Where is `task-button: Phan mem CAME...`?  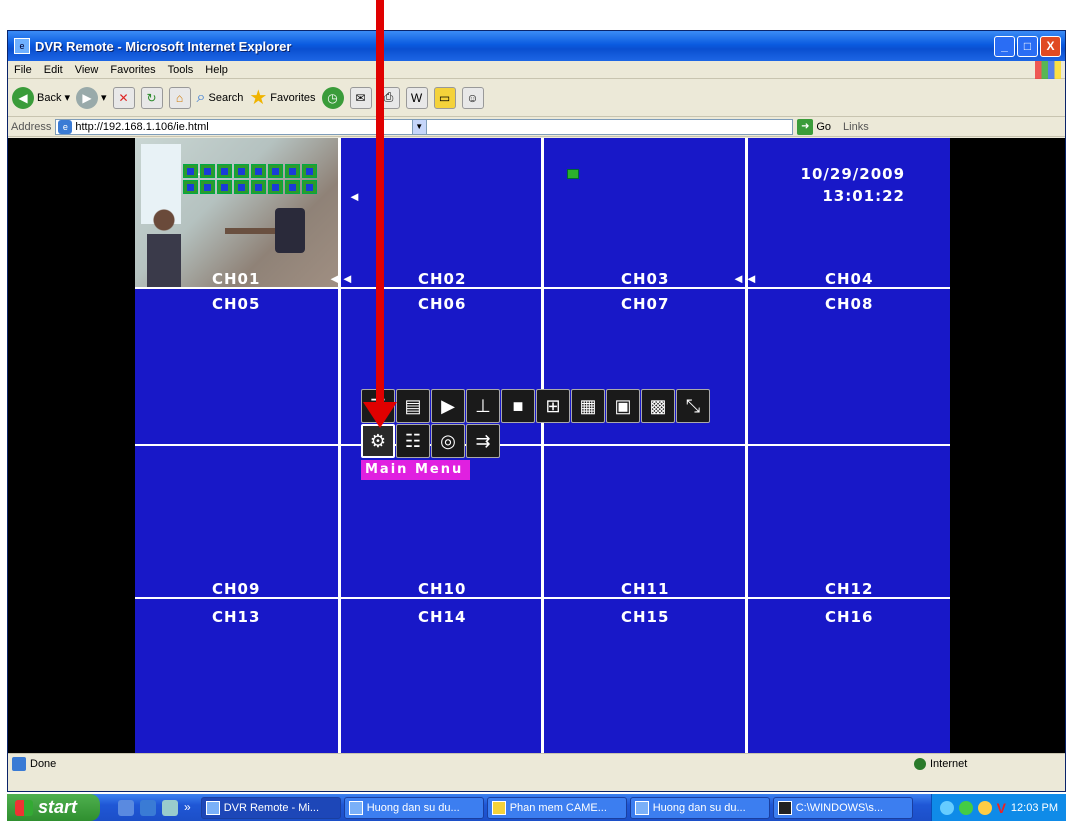
task-button: Phan mem CAME... is located at coordinates (556, 807).